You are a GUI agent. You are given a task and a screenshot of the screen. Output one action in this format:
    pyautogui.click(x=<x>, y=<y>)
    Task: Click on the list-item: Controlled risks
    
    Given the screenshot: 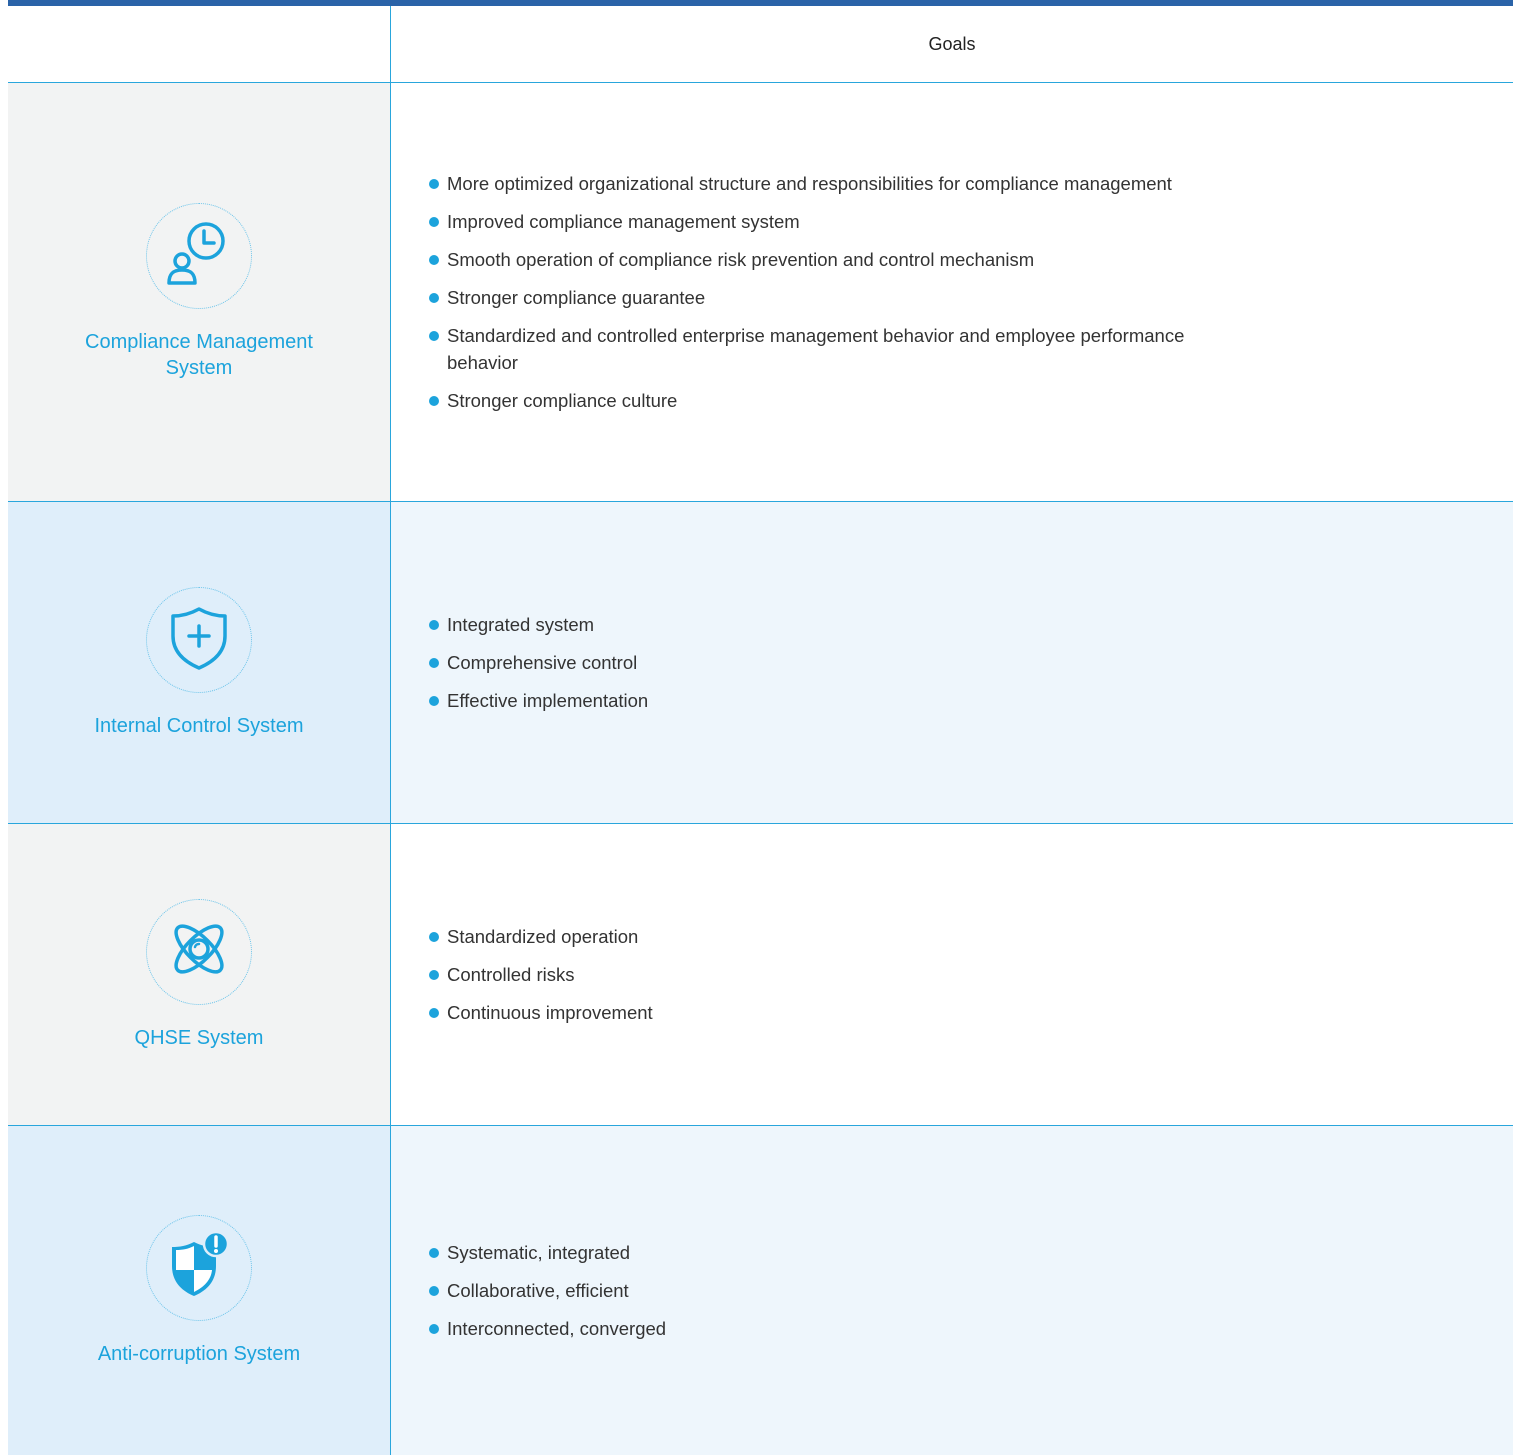 What is the action you would take?
    pyautogui.click(x=839, y=974)
    